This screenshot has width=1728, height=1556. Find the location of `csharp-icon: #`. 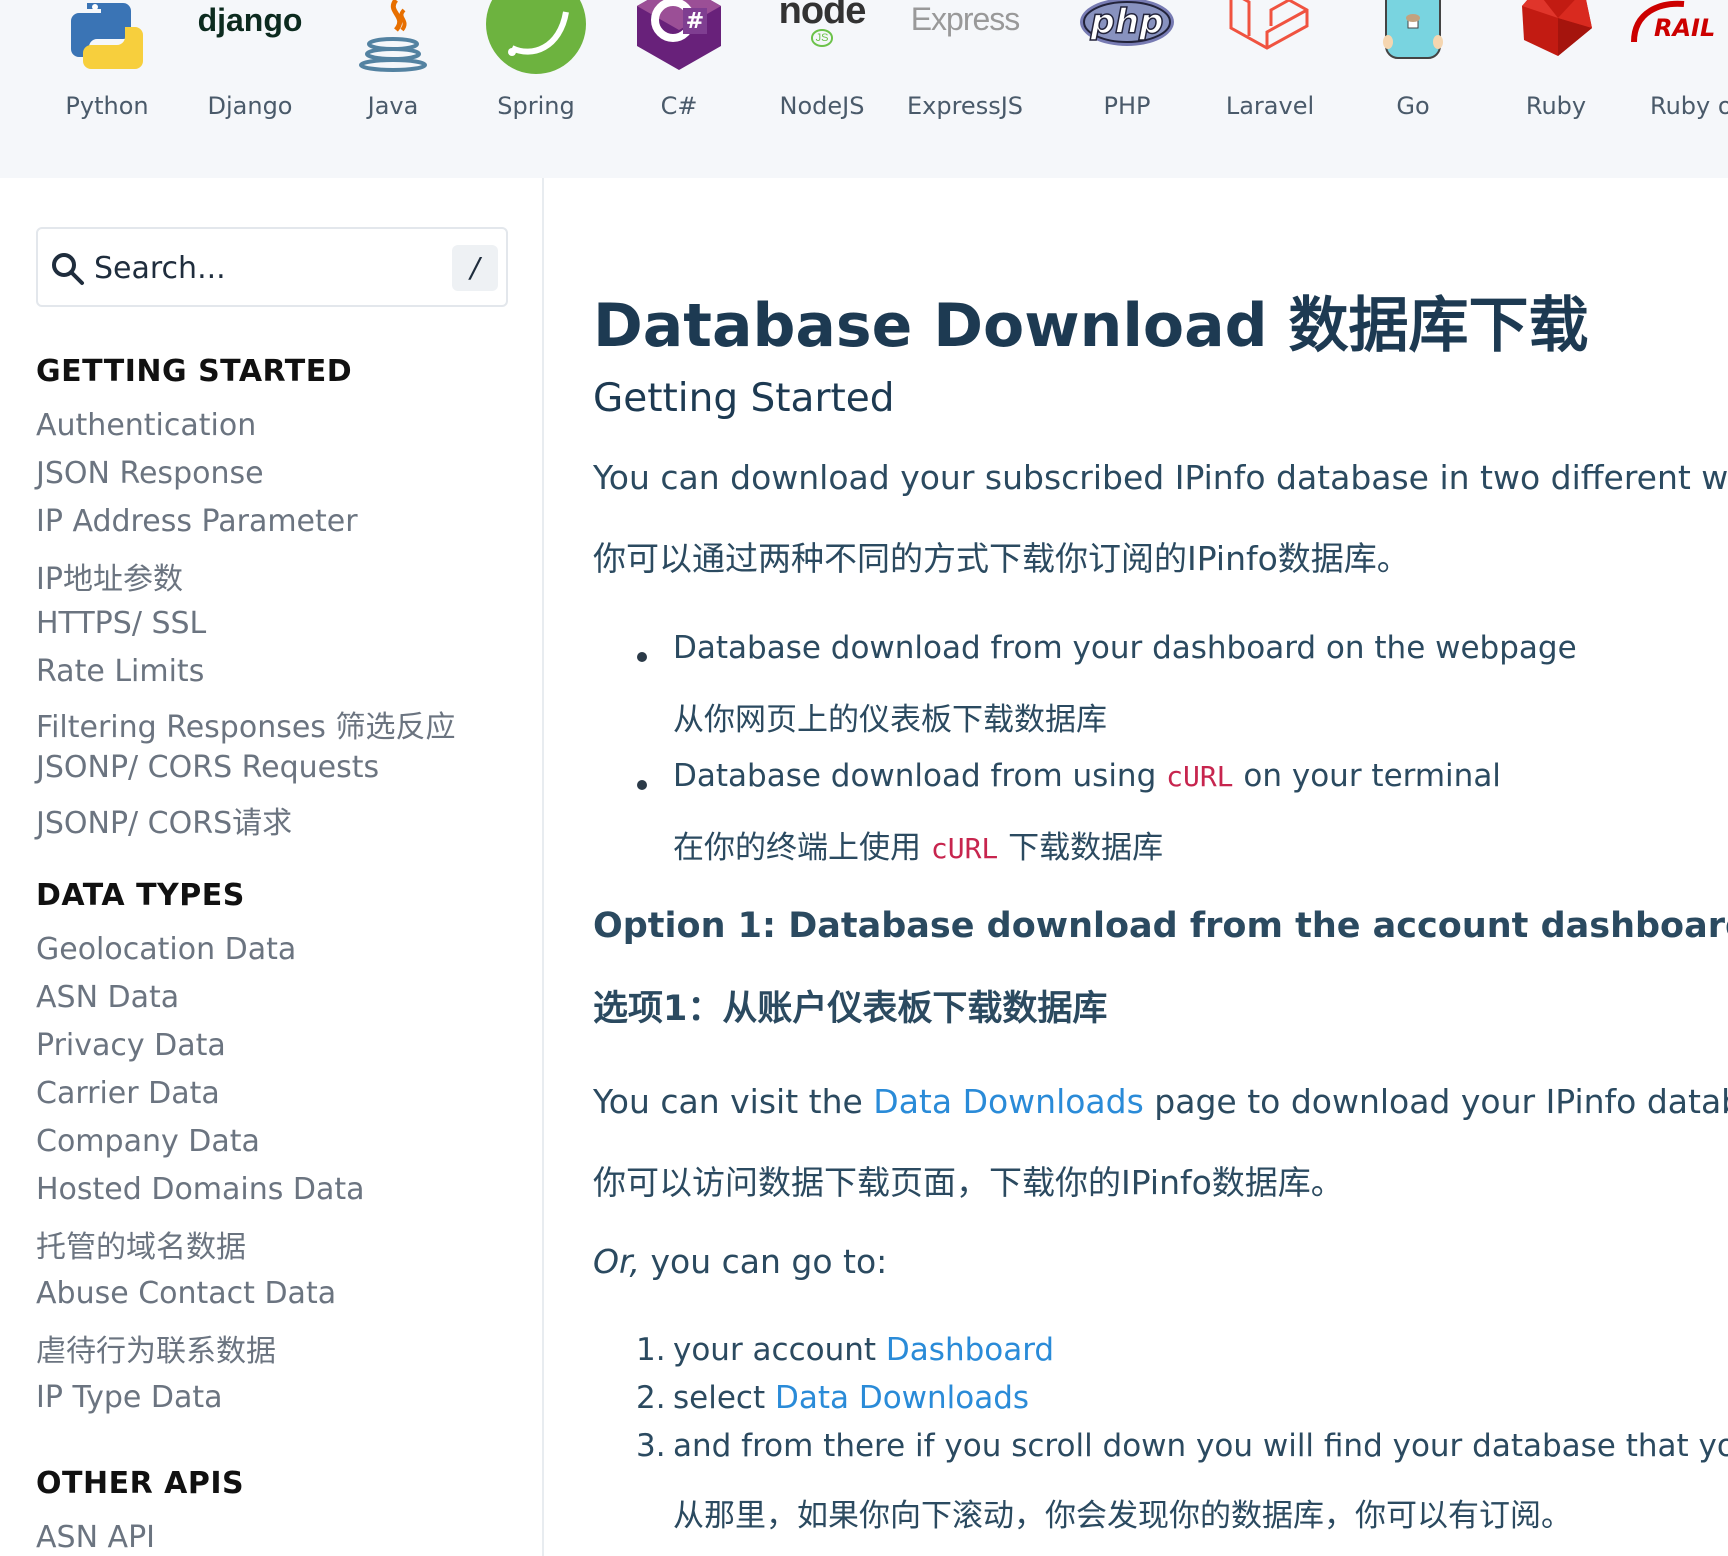

csharp-icon: # is located at coordinates (679, 36).